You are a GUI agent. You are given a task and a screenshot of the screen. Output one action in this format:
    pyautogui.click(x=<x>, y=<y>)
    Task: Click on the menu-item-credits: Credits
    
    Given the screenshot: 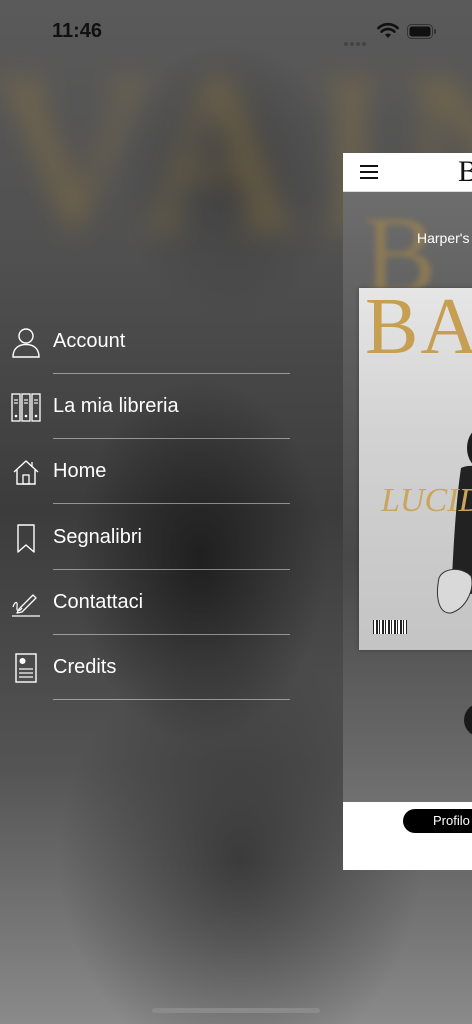 What is the action you would take?
    pyautogui.click(x=150, y=668)
    